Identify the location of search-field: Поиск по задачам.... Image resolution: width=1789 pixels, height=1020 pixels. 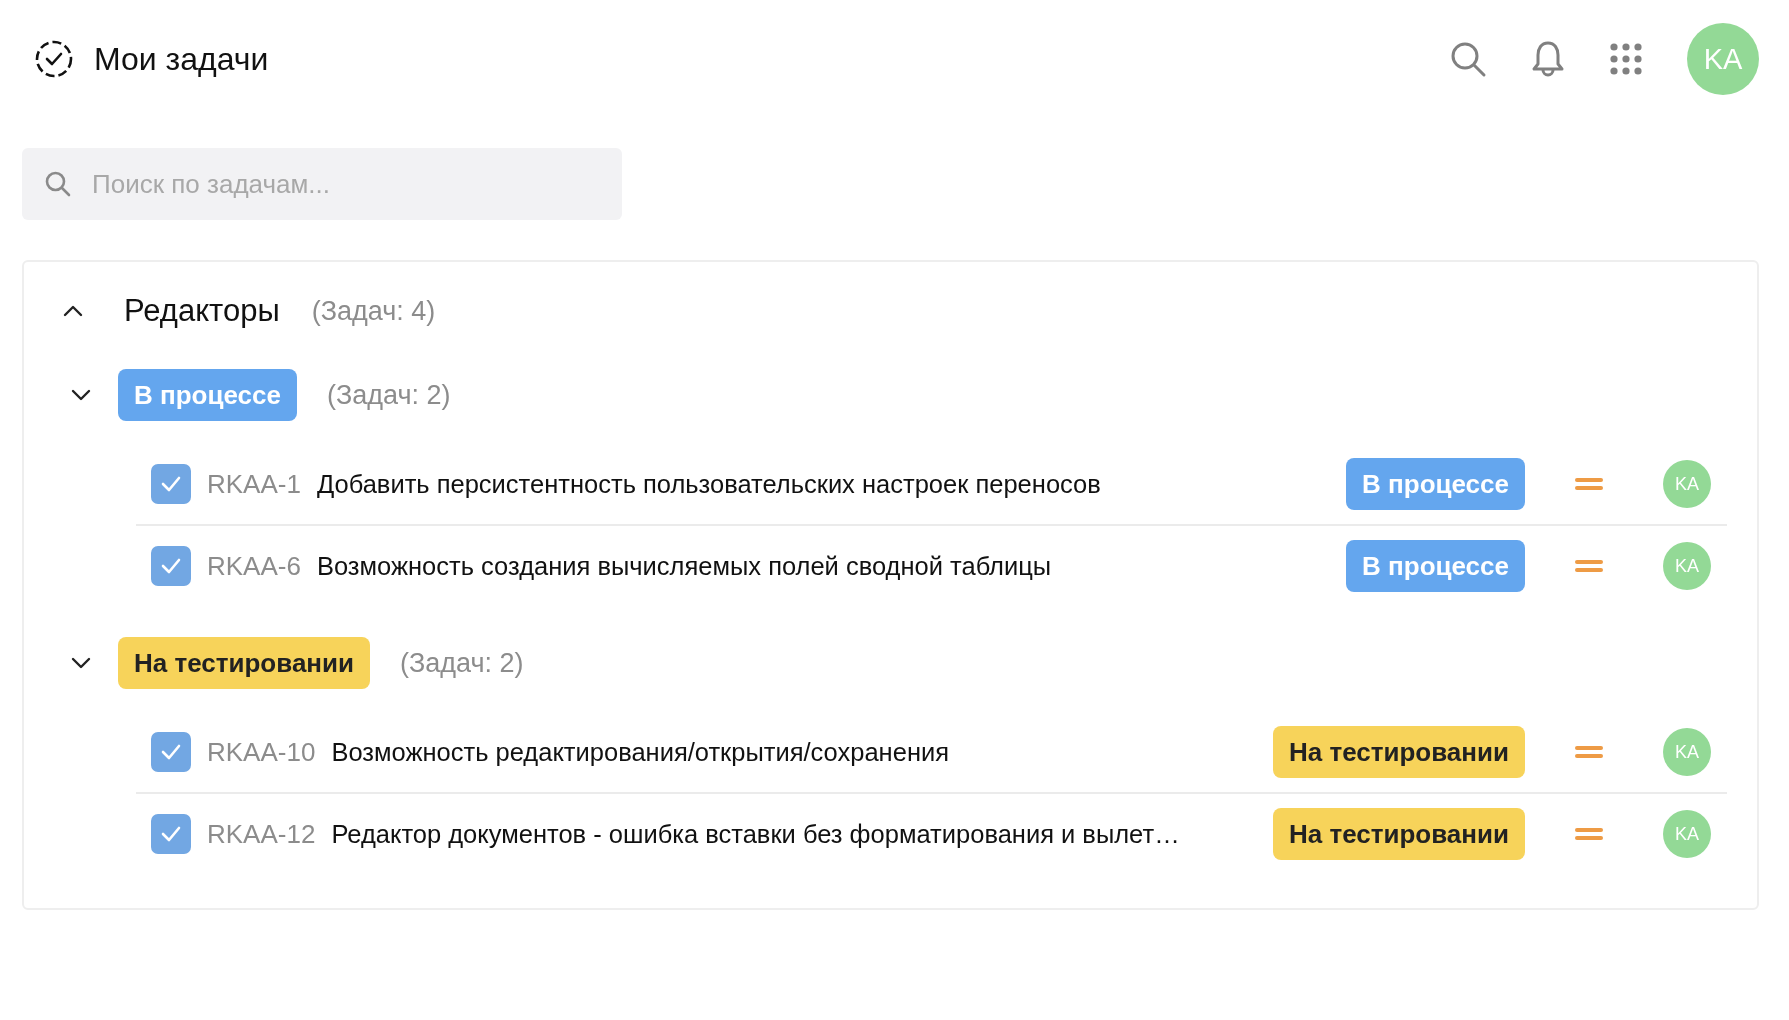
(322, 184).